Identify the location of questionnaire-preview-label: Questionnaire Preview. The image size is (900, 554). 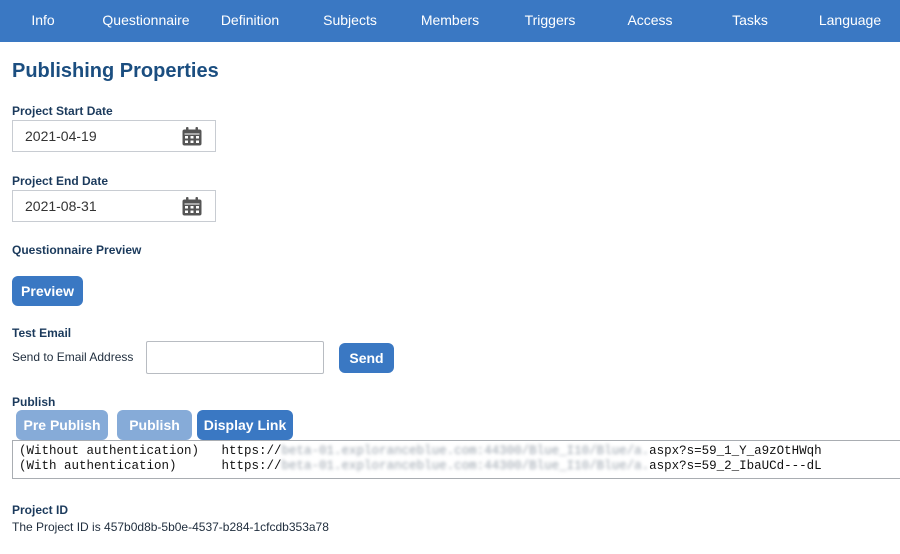
(77, 250).